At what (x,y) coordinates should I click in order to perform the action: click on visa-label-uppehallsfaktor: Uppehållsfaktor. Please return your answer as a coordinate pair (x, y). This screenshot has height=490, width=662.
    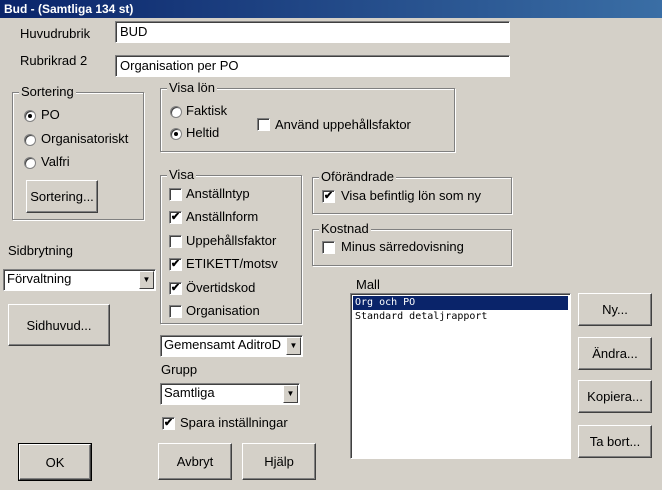
    Looking at the image, I should click on (231, 240).